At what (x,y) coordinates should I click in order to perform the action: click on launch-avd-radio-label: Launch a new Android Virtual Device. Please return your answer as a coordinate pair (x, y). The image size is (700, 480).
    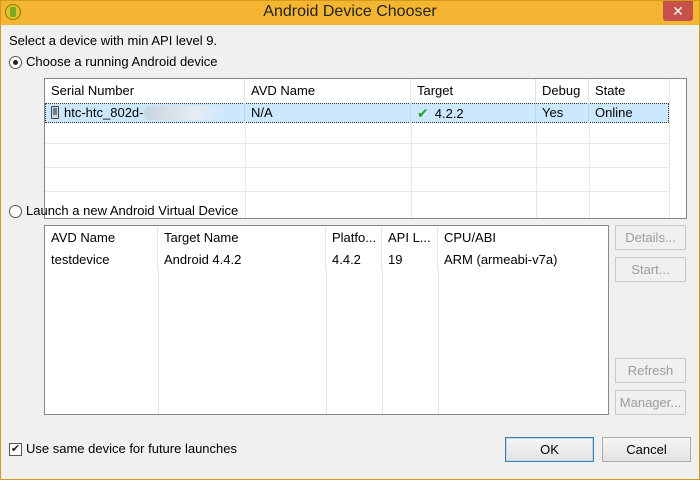
    Looking at the image, I should click on (132, 210).